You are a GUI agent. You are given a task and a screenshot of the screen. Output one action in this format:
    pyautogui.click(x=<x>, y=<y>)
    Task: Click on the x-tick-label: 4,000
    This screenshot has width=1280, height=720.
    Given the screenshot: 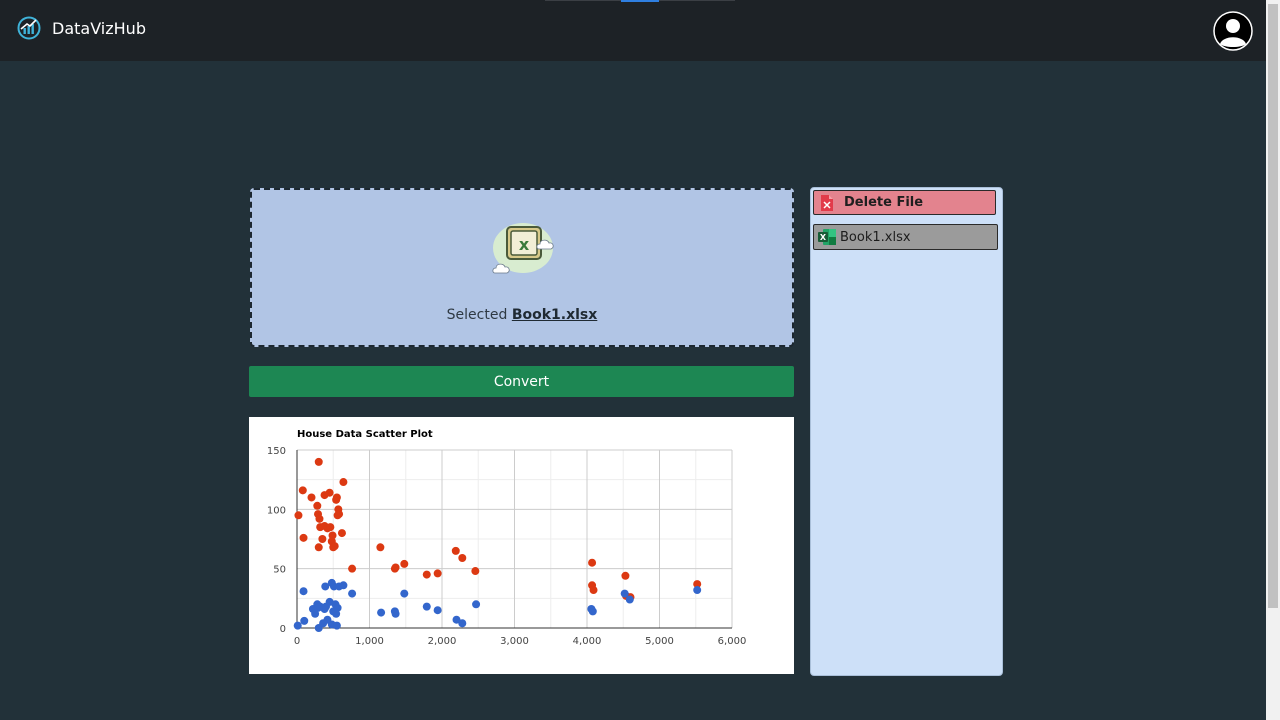 What is the action you would take?
    pyautogui.click(x=587, y=641)
    